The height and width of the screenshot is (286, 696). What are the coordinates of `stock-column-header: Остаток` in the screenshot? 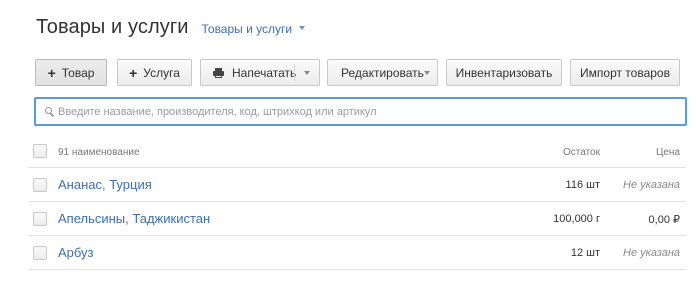 It's located at (581, 152).